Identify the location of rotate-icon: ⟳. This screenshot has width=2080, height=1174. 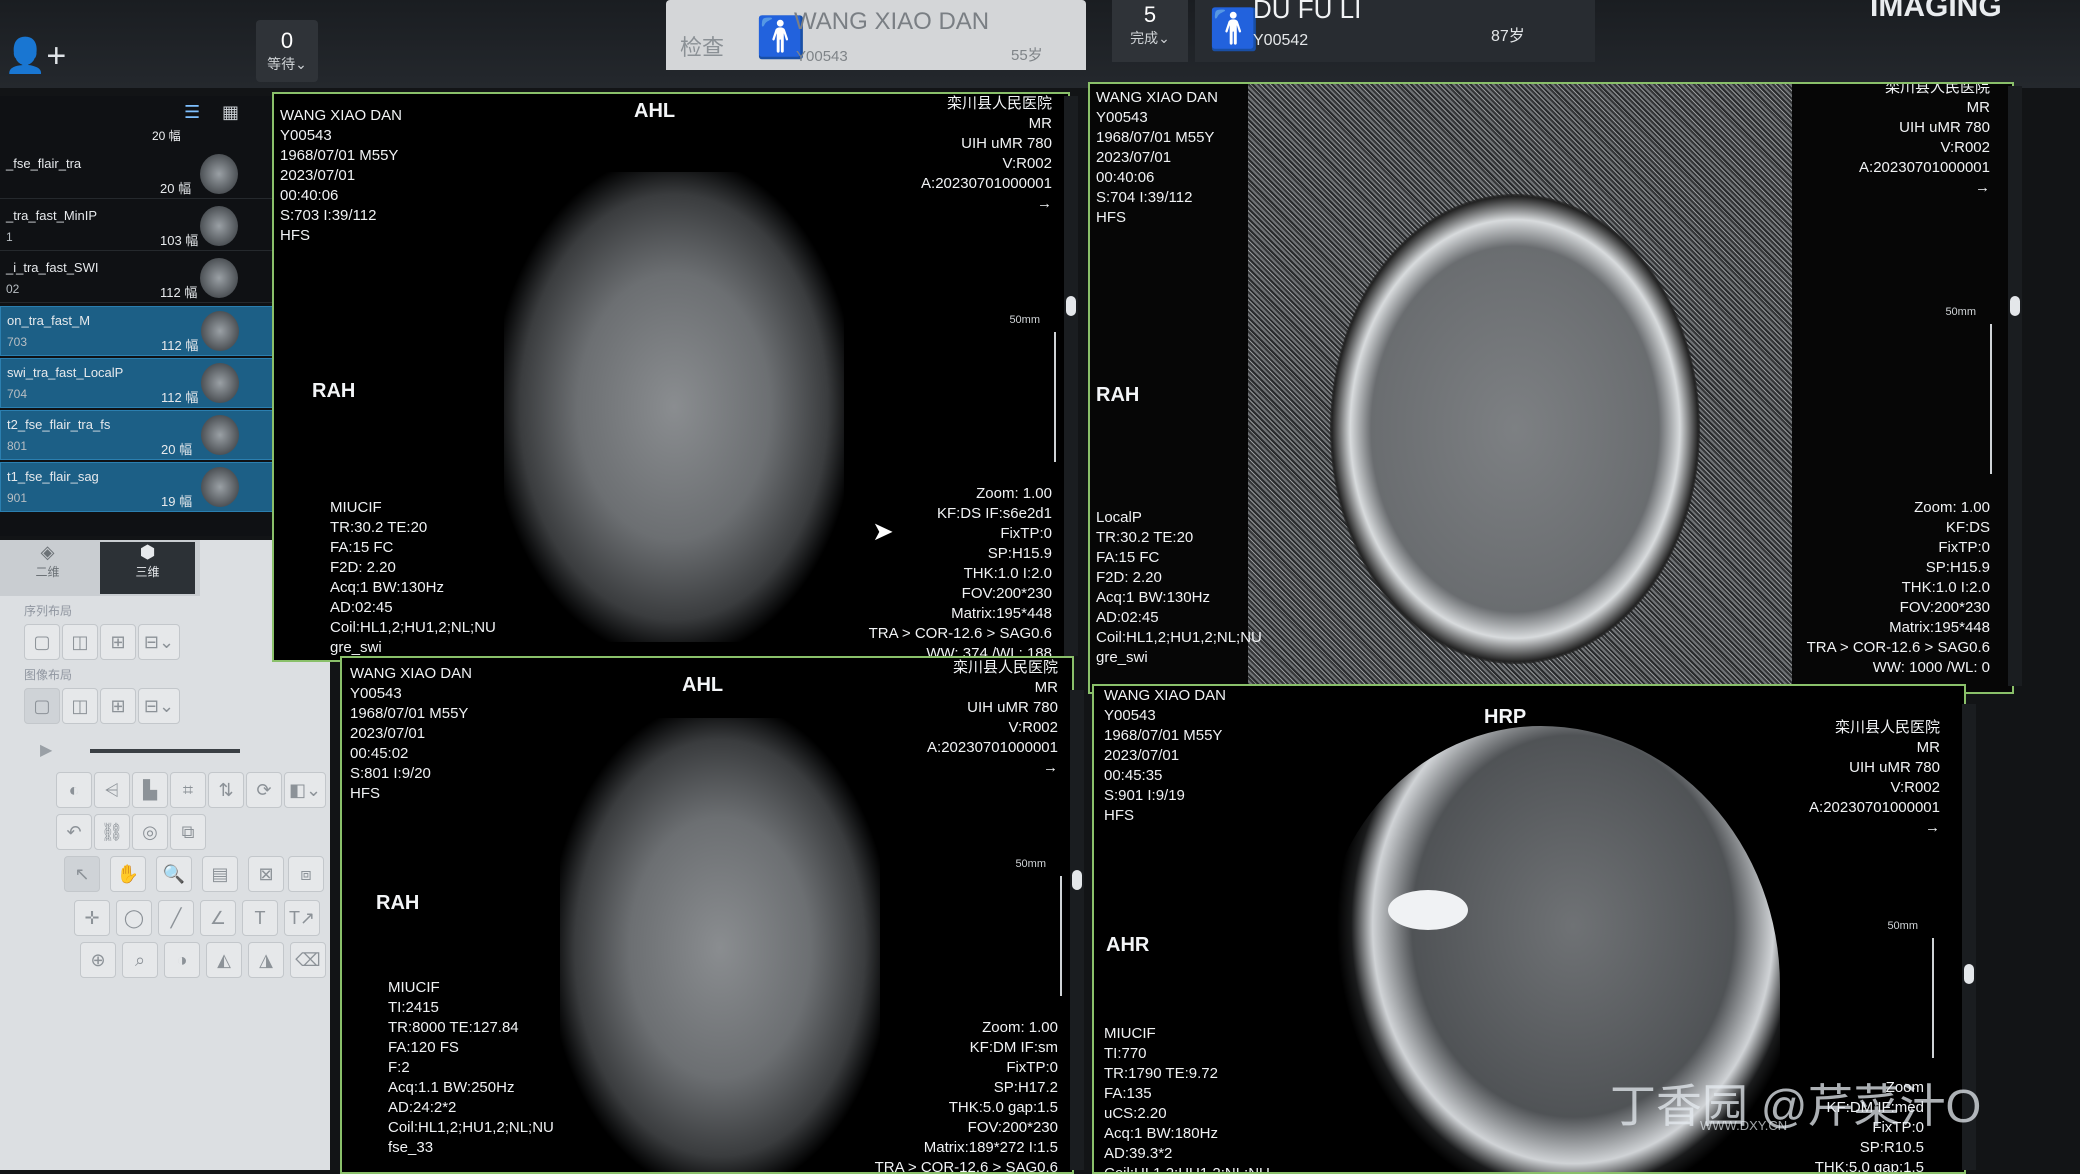
(264, 790).